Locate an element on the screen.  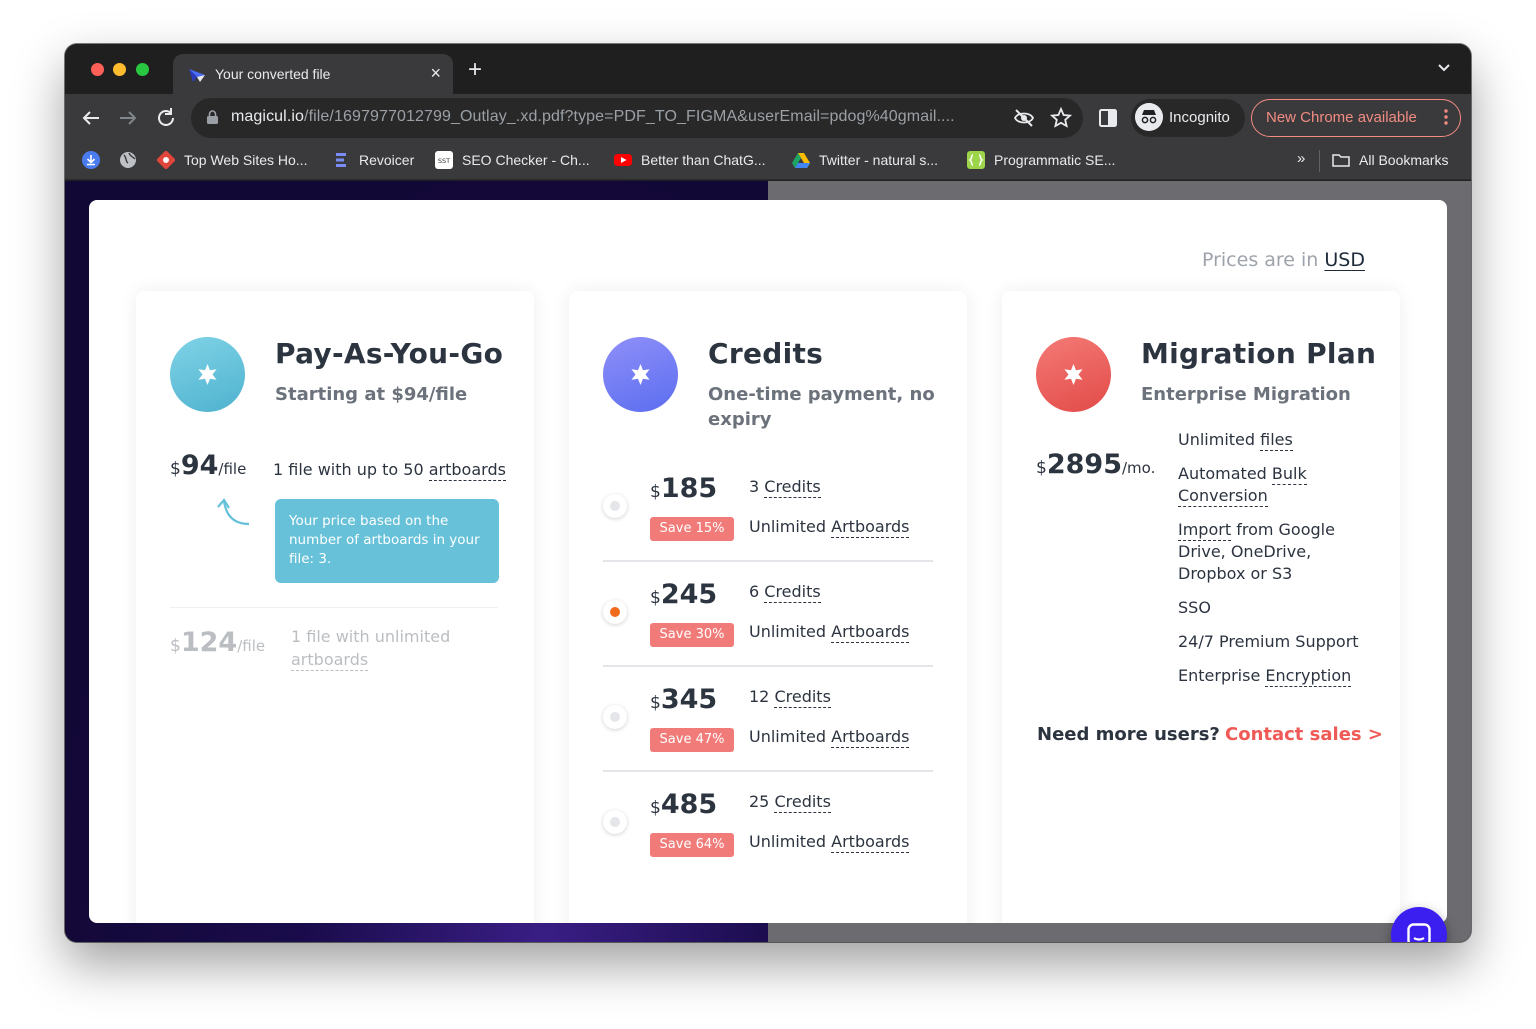
side-panel-icon is located at coordinates (1108, 118).